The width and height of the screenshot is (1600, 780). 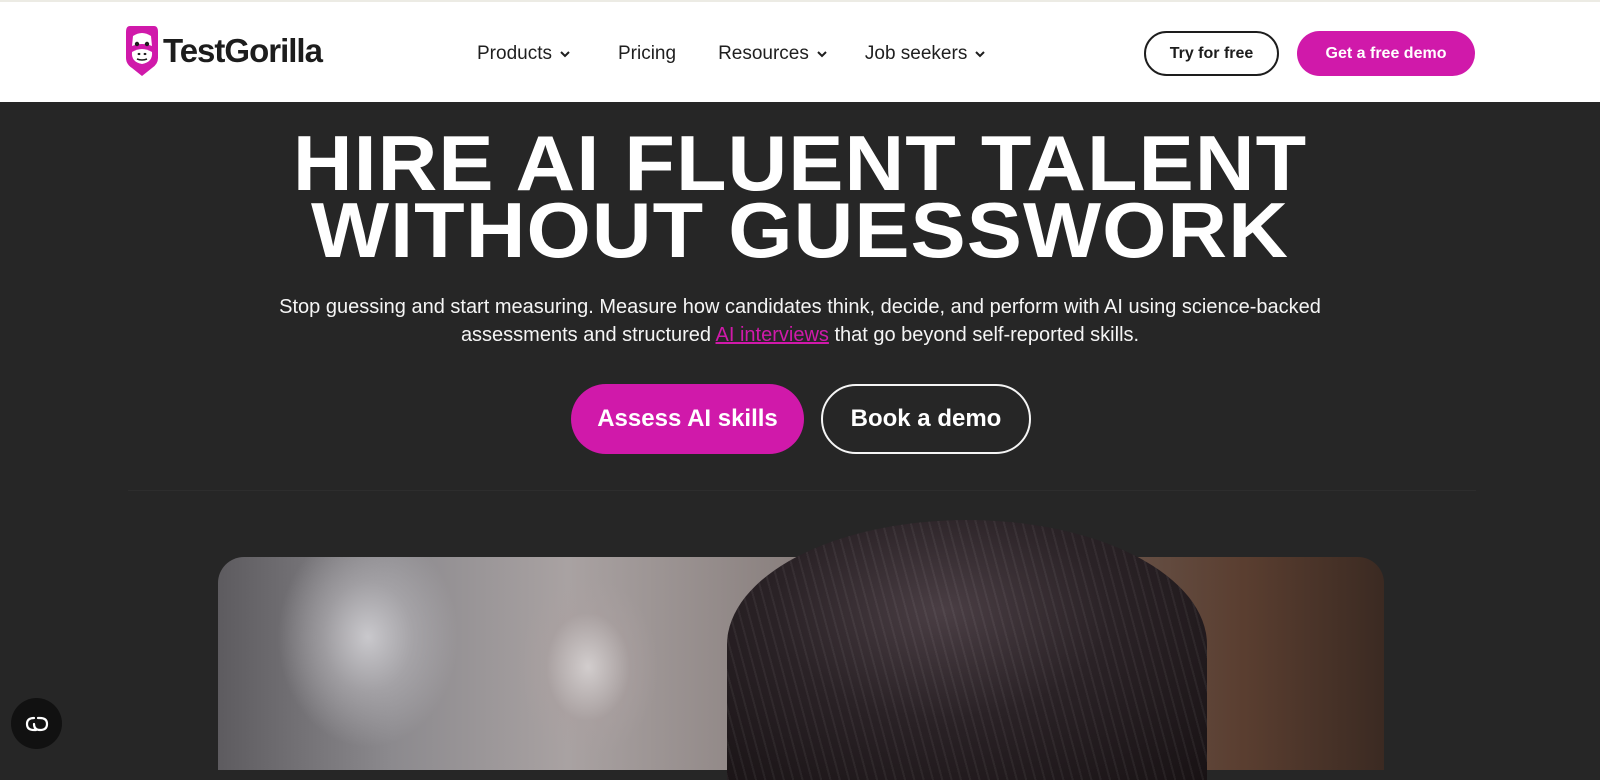 I want to click on nav-item-resources: Resources, so click(x=773, y=54).